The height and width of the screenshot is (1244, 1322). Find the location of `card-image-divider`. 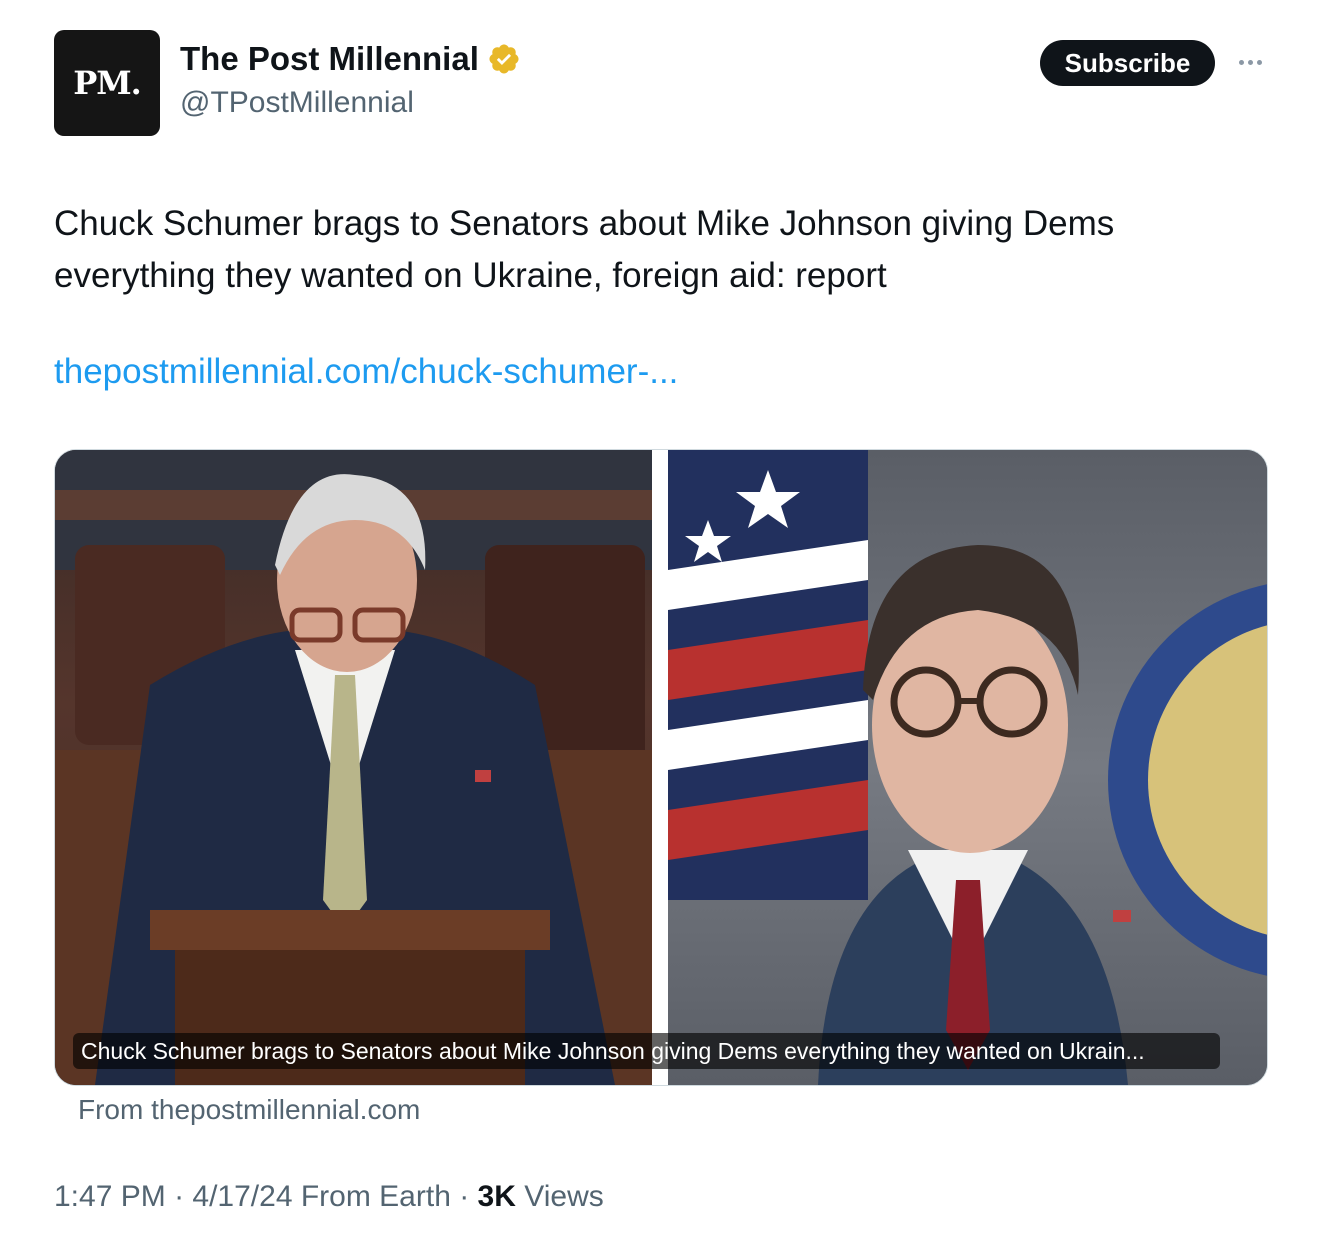

card-image-divider is located at coordinates (660, 767).